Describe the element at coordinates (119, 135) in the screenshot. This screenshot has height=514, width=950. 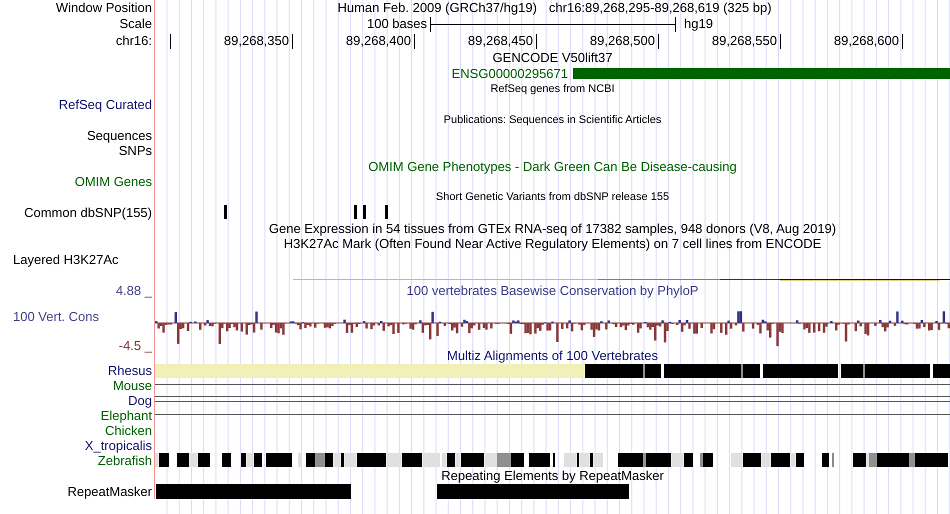
I see `track-label: Sequences` at that location.